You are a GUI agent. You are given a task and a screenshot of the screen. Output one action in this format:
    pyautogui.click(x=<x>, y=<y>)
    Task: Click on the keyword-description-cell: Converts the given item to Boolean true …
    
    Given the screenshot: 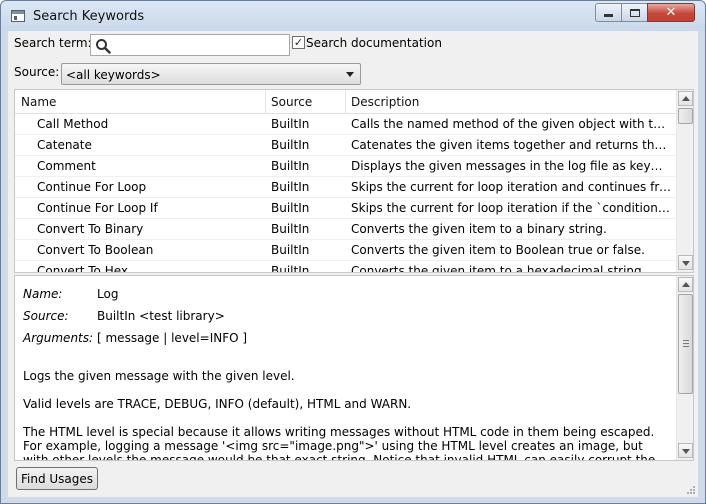 What is the action you would take?
    pyautogui.click(x=498, y=250)
    